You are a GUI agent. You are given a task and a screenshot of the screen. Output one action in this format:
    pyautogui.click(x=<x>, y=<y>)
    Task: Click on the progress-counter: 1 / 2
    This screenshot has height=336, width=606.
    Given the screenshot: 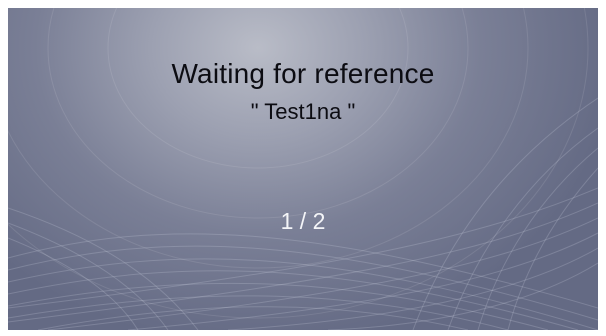 What is the action you would take?
    pyautogui.click(x=303, y=221)
    